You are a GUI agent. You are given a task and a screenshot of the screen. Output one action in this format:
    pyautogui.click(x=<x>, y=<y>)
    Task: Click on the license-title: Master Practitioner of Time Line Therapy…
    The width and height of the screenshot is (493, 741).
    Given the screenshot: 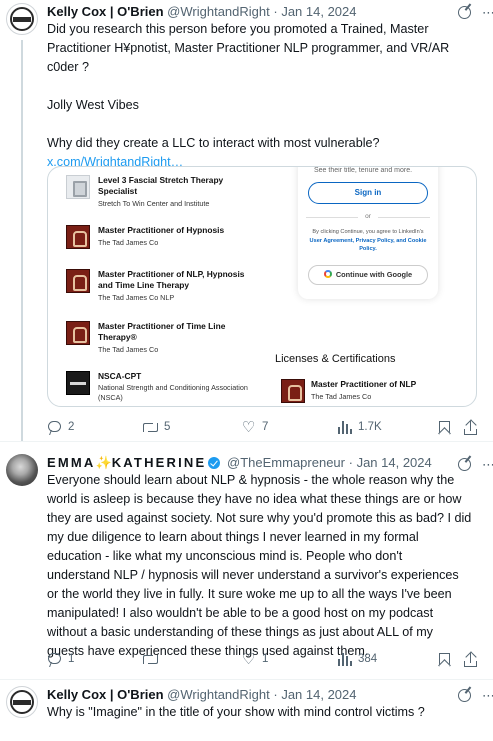 What is the action you would take?
    pyautogui.click(x=162, y=331)
    